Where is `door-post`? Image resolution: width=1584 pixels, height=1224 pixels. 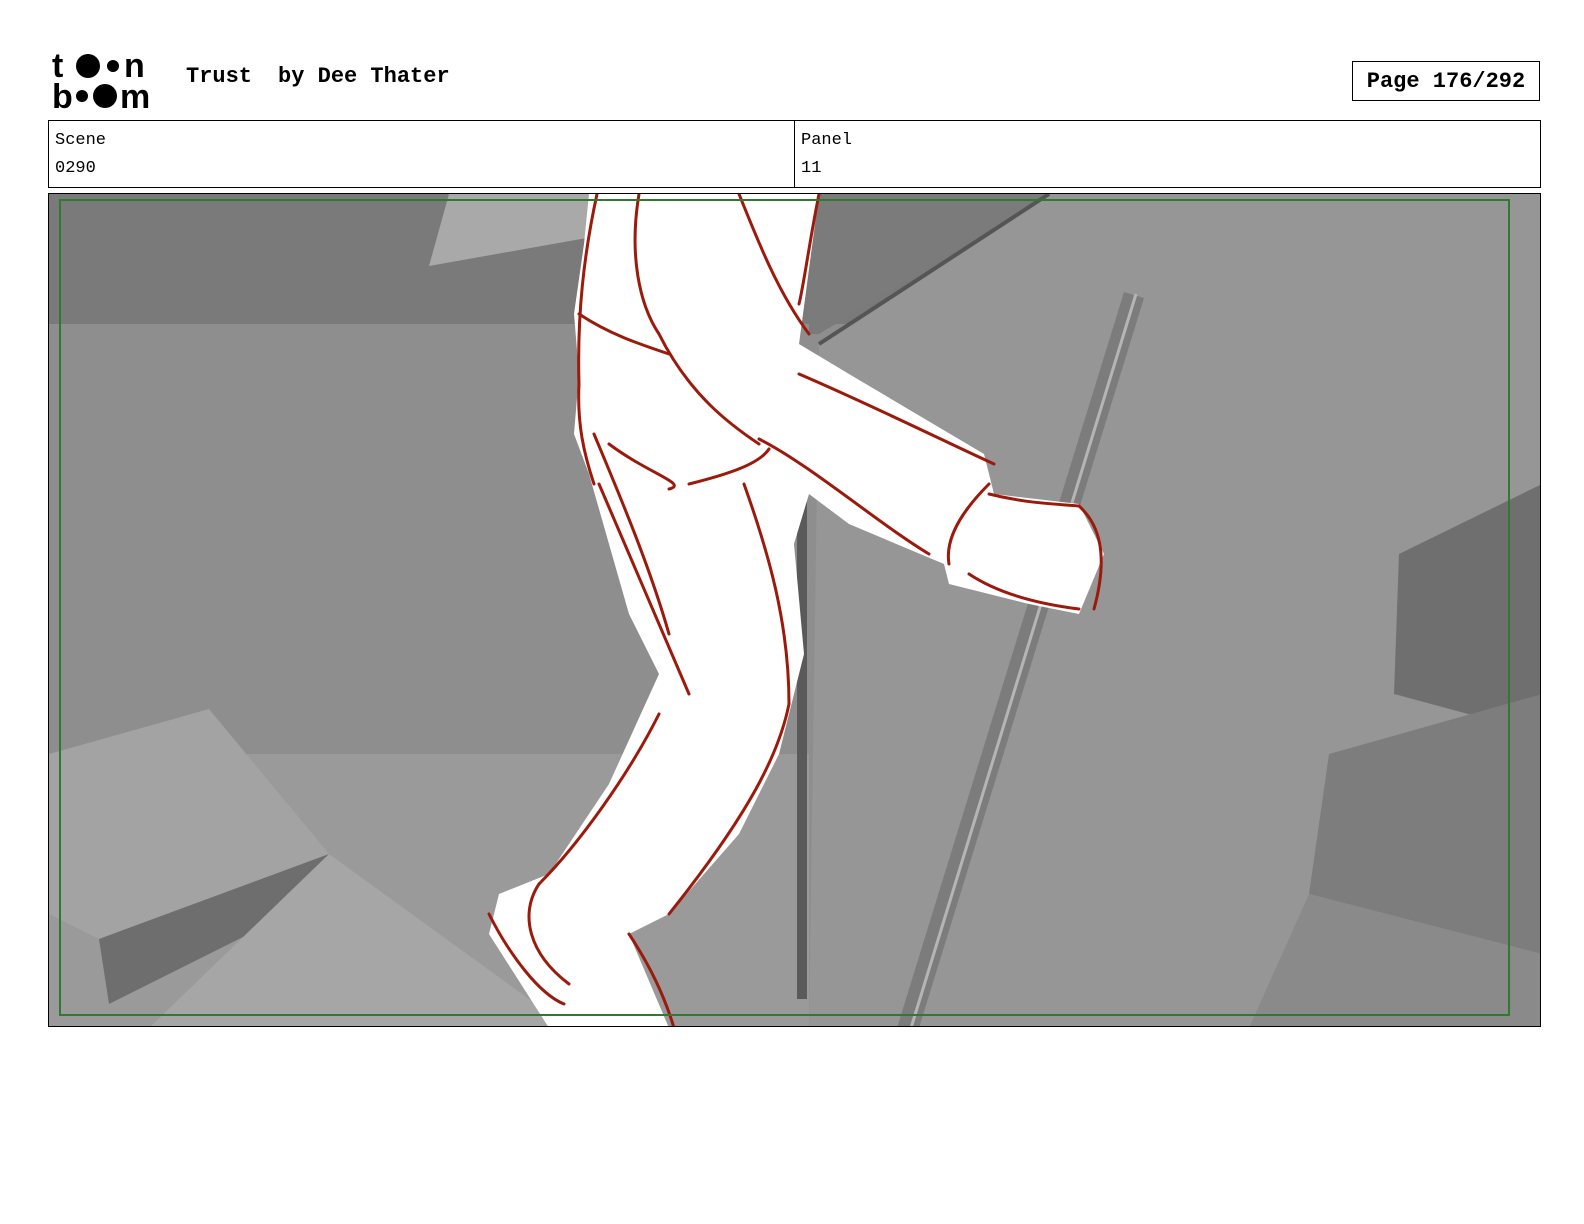 door-post is located at coordinates (802, 741).